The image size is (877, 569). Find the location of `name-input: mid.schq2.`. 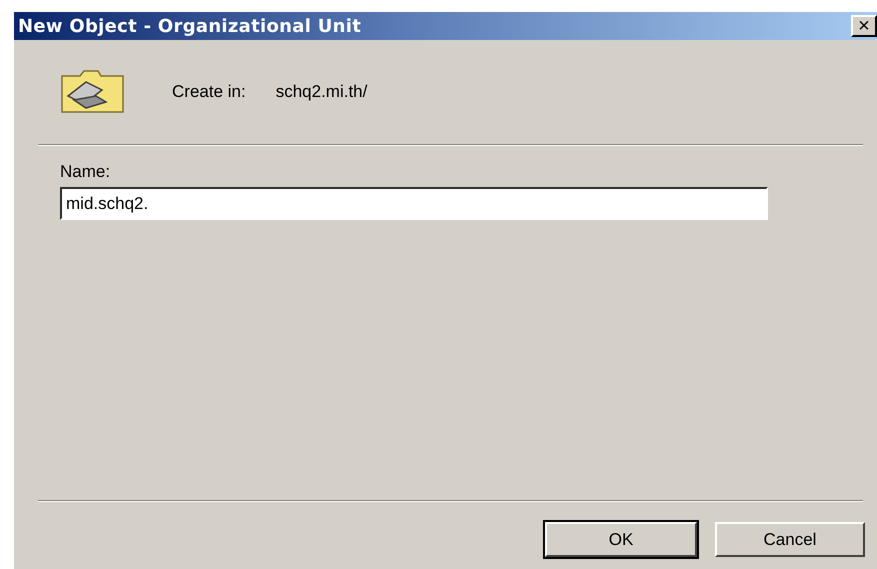

name-input: mid.schq2. is located at coordinates (414, 203).